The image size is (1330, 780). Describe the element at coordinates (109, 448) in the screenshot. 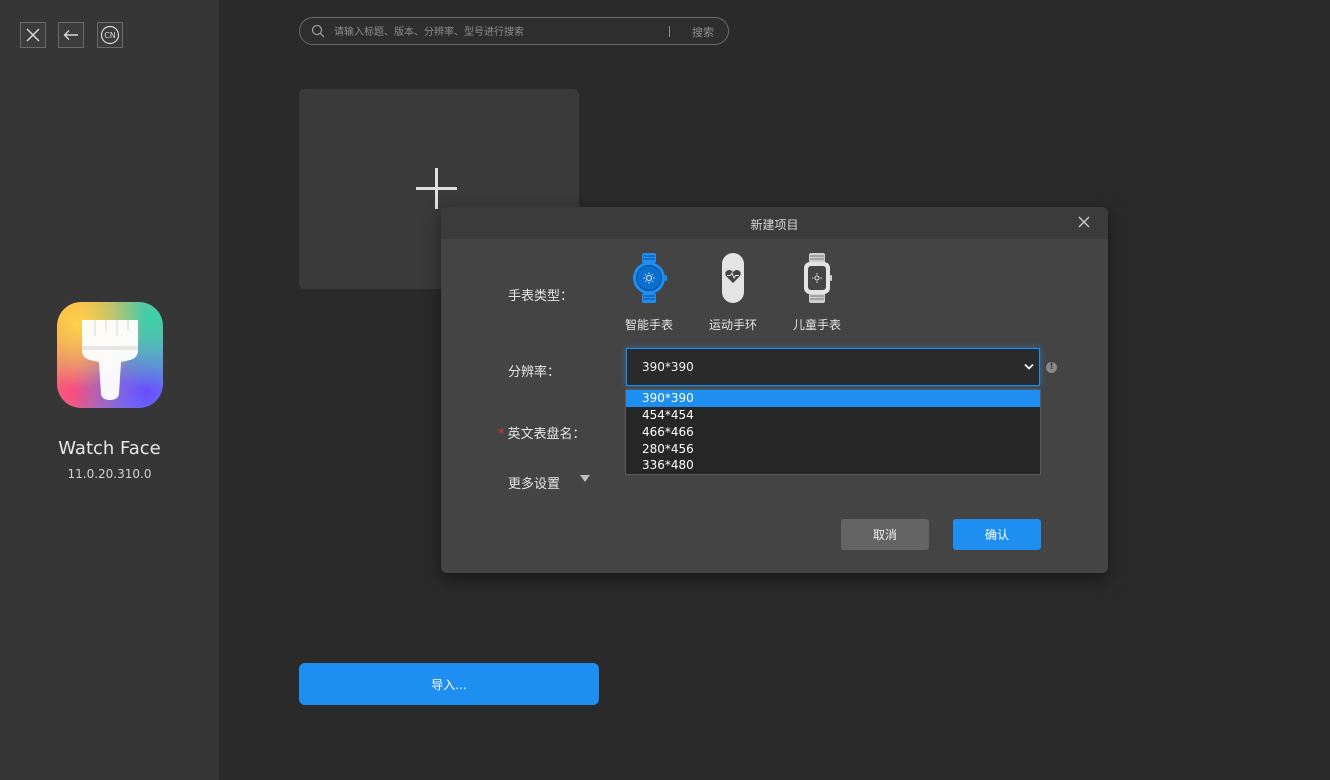

I see `app-name: Watch Face` at that location.